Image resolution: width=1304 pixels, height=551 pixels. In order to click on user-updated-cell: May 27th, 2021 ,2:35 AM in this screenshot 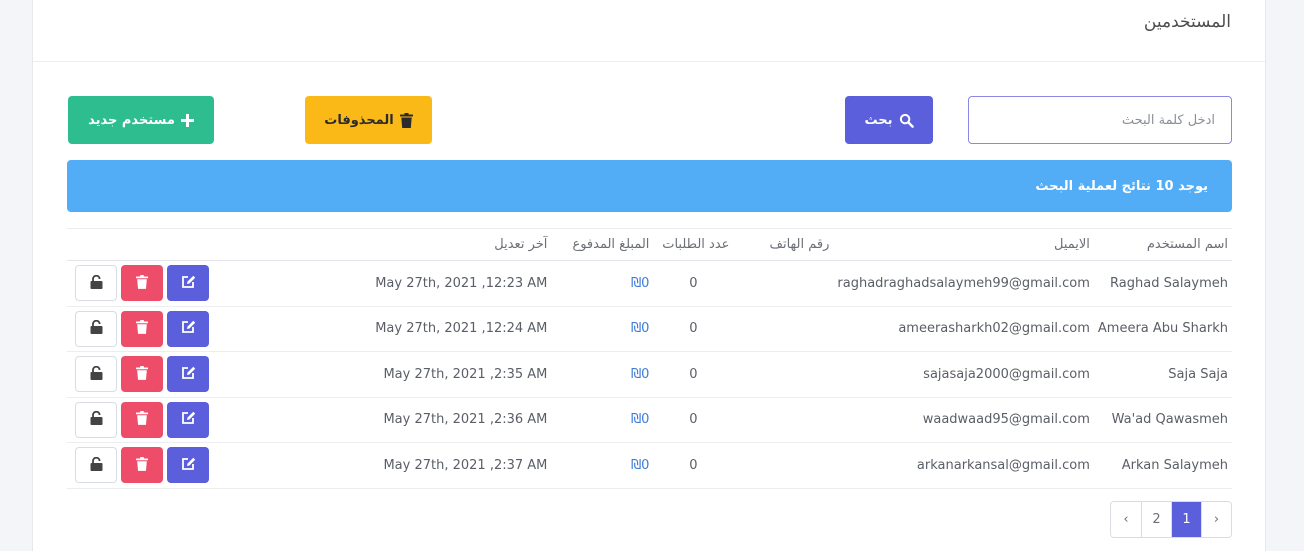, I will do `click(465, 374)`.